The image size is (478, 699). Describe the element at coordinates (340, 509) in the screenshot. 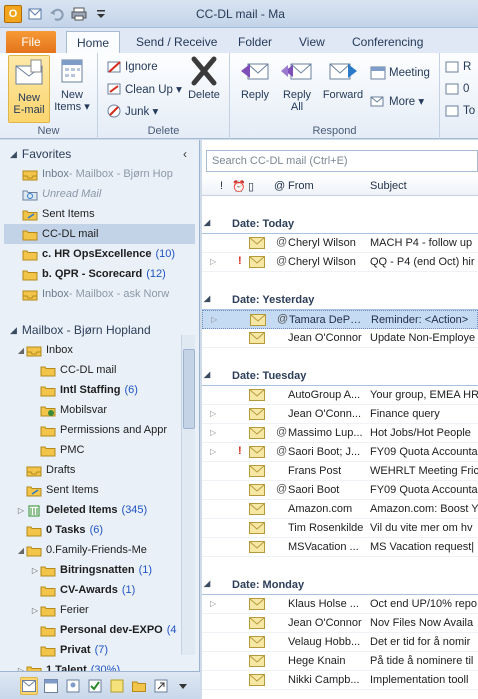

I see `message-row: Amazon.com Amazon.com: Boost Y` at that location.